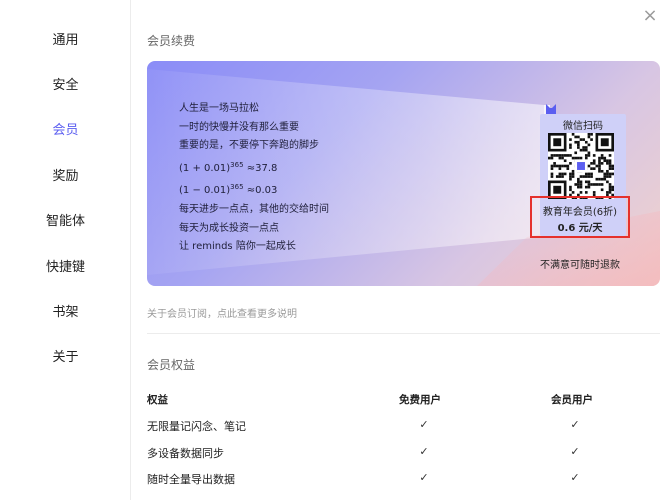 This screenshot has width=670, height=500. I want to click on plan-name: 教育年会员(6折), so click(580, 210).